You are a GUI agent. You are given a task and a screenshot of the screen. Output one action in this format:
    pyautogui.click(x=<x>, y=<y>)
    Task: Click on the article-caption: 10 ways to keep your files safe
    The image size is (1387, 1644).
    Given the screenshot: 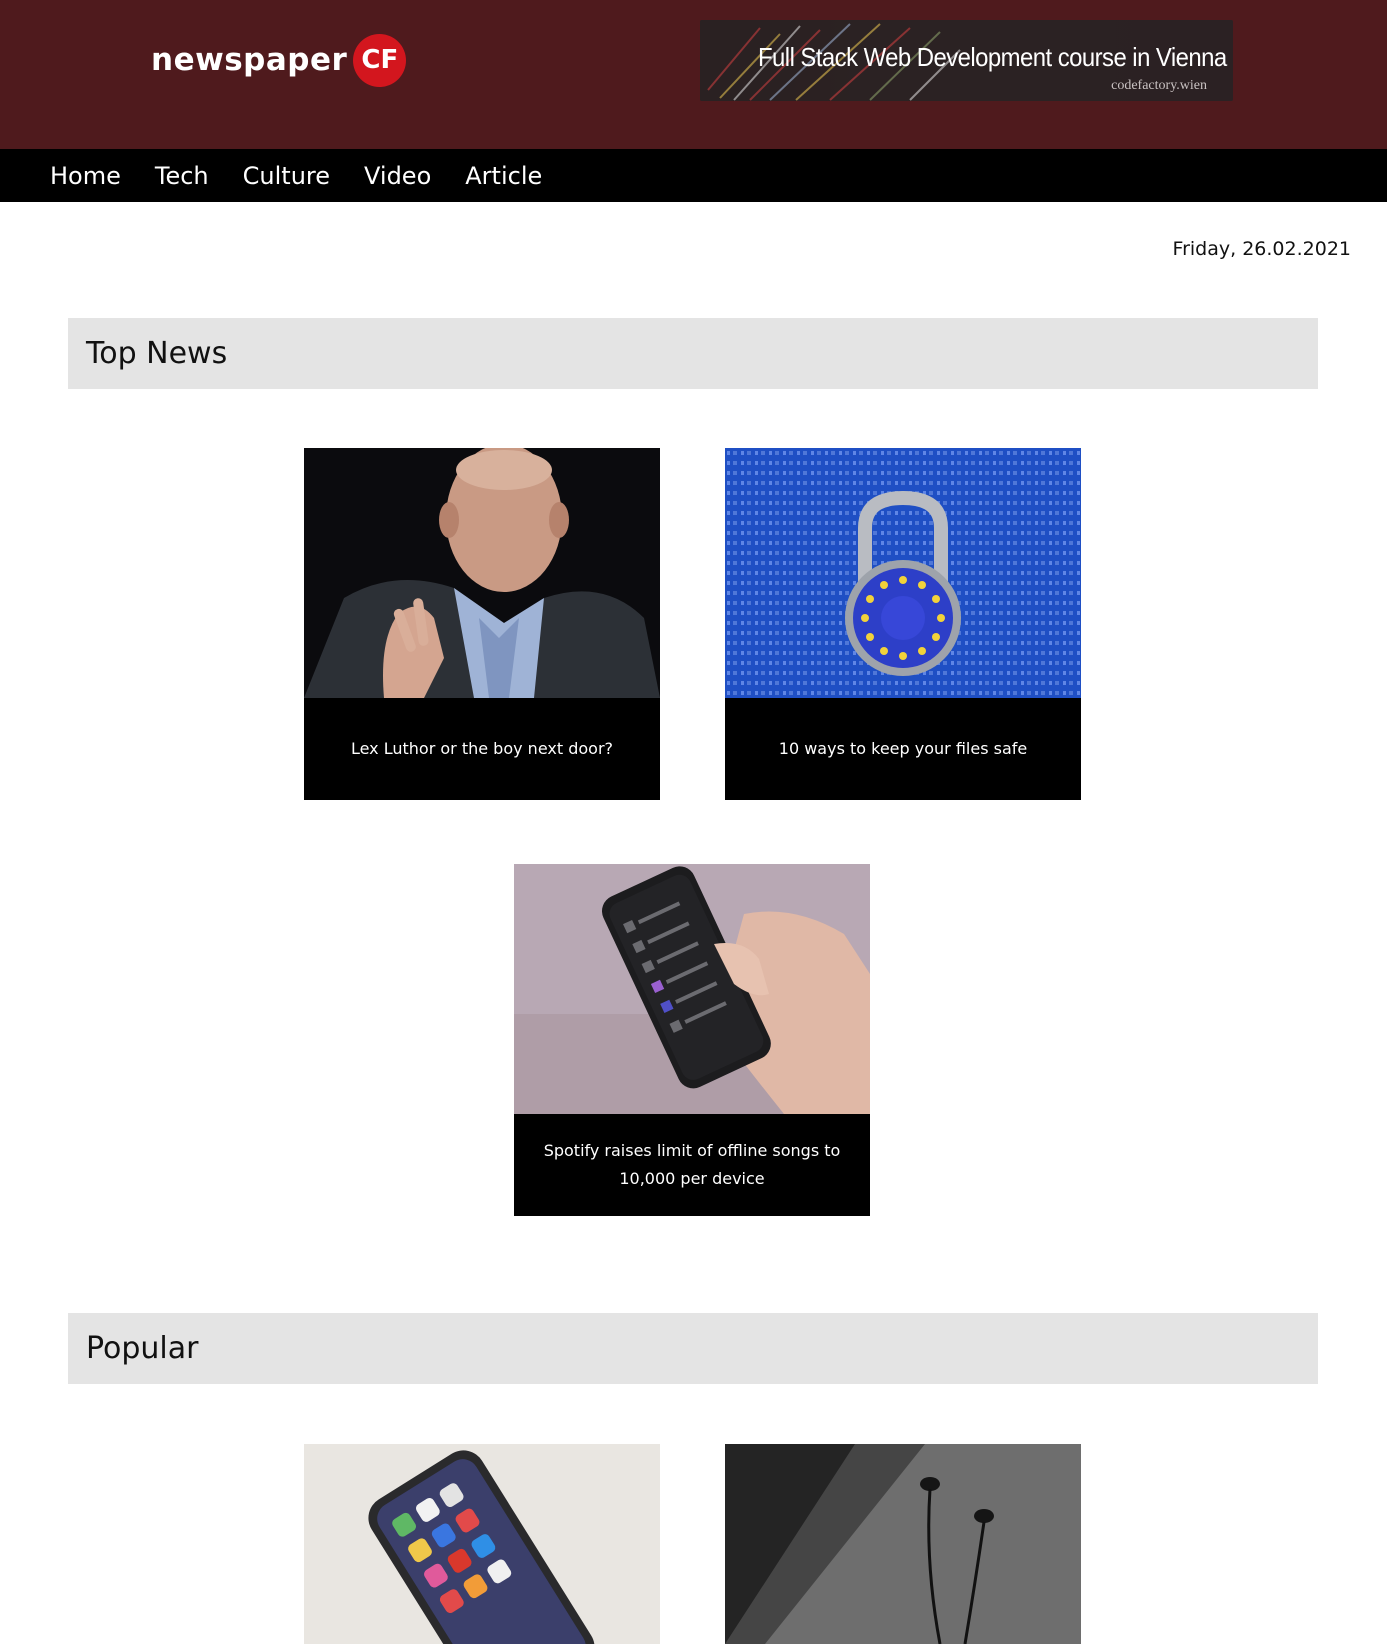 What is the action you would take?
    pyautogui.click(x=903, y=748)
    